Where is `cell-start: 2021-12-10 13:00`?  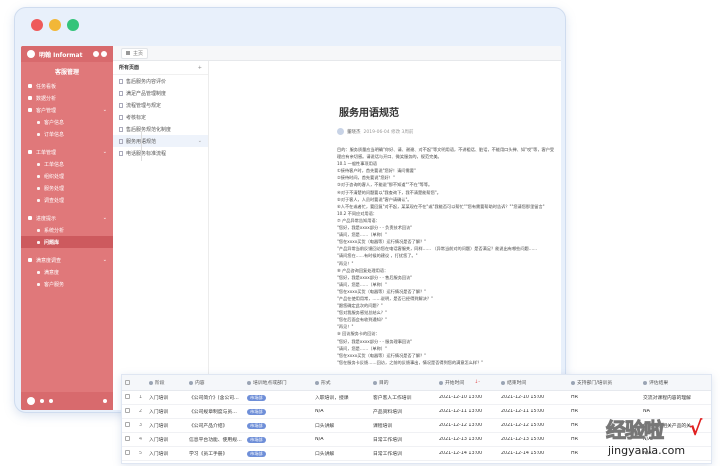
cell-start: 2021-12-10 13:00 is located at coordinates (467, 397).